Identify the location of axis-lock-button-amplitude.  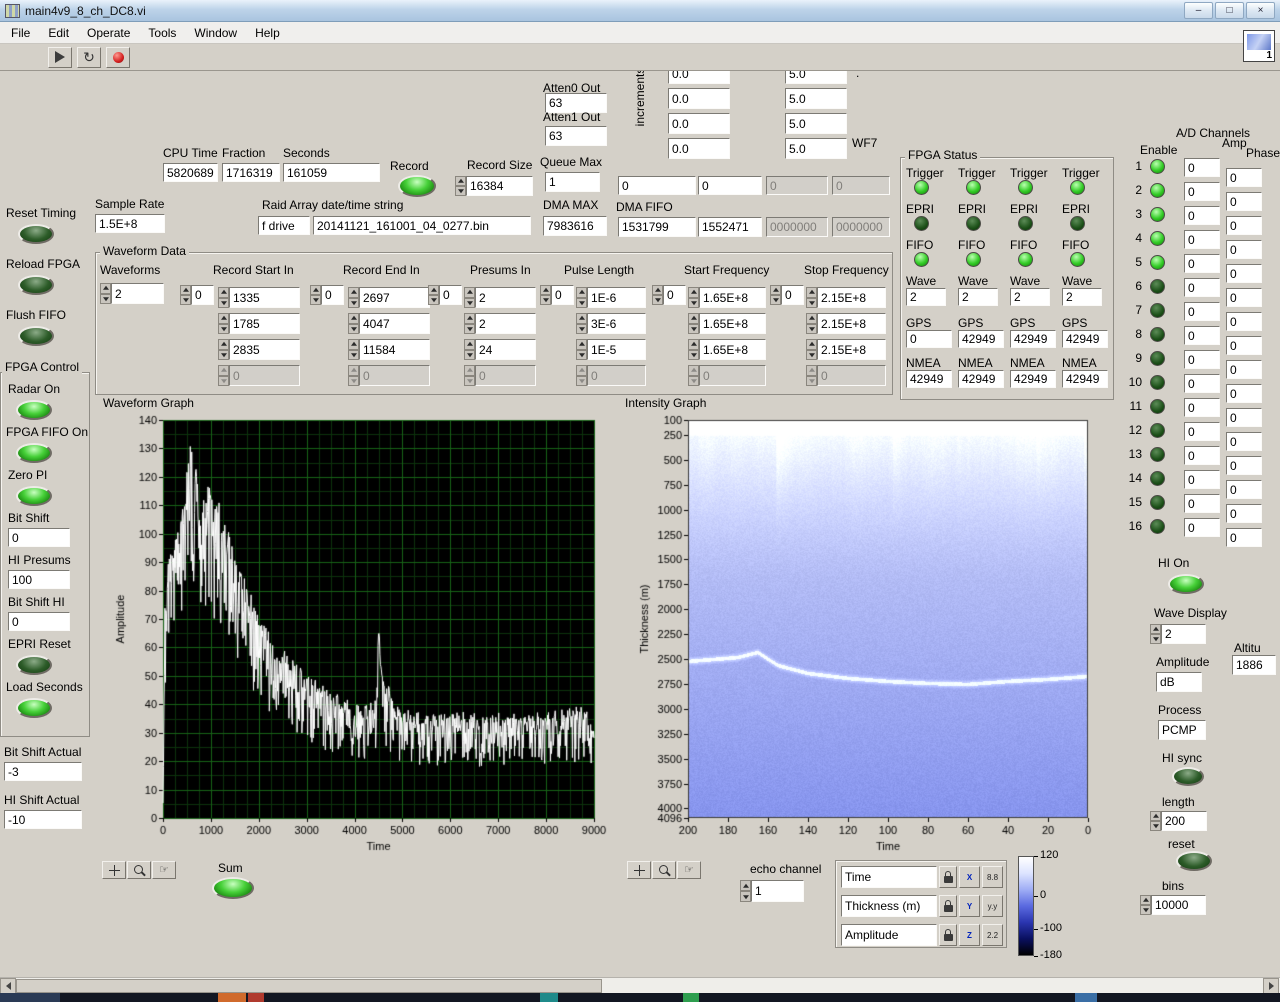
(948, 935).